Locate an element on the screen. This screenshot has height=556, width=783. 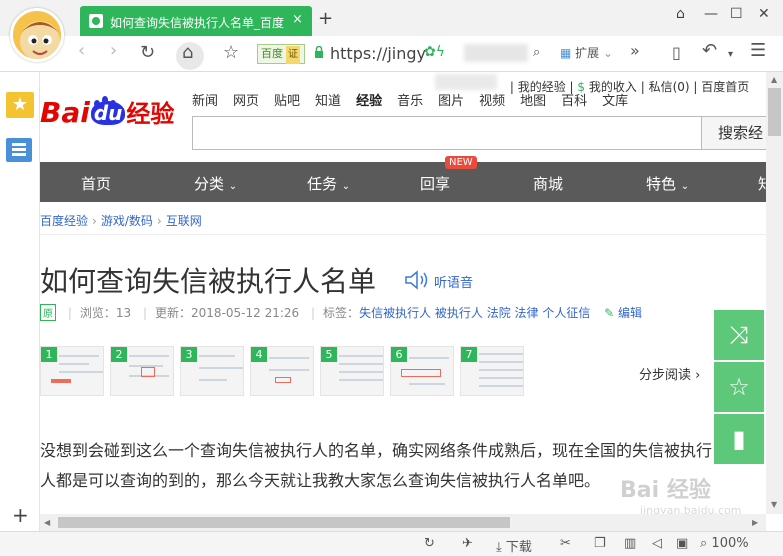
step-thumbnail: 7 is located at coordinates (492, 371).